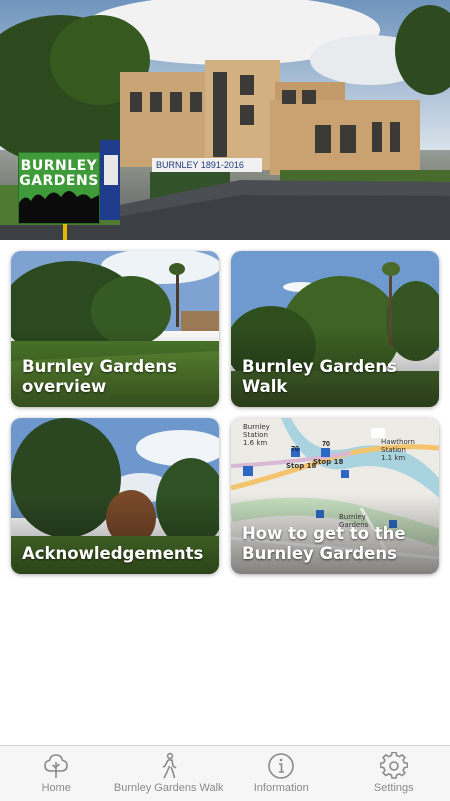 This screenshot has width=450, height=801. I want to click on bottom-tab-bar: Home Burnley Gardens Walk Information, so click(225, 773).